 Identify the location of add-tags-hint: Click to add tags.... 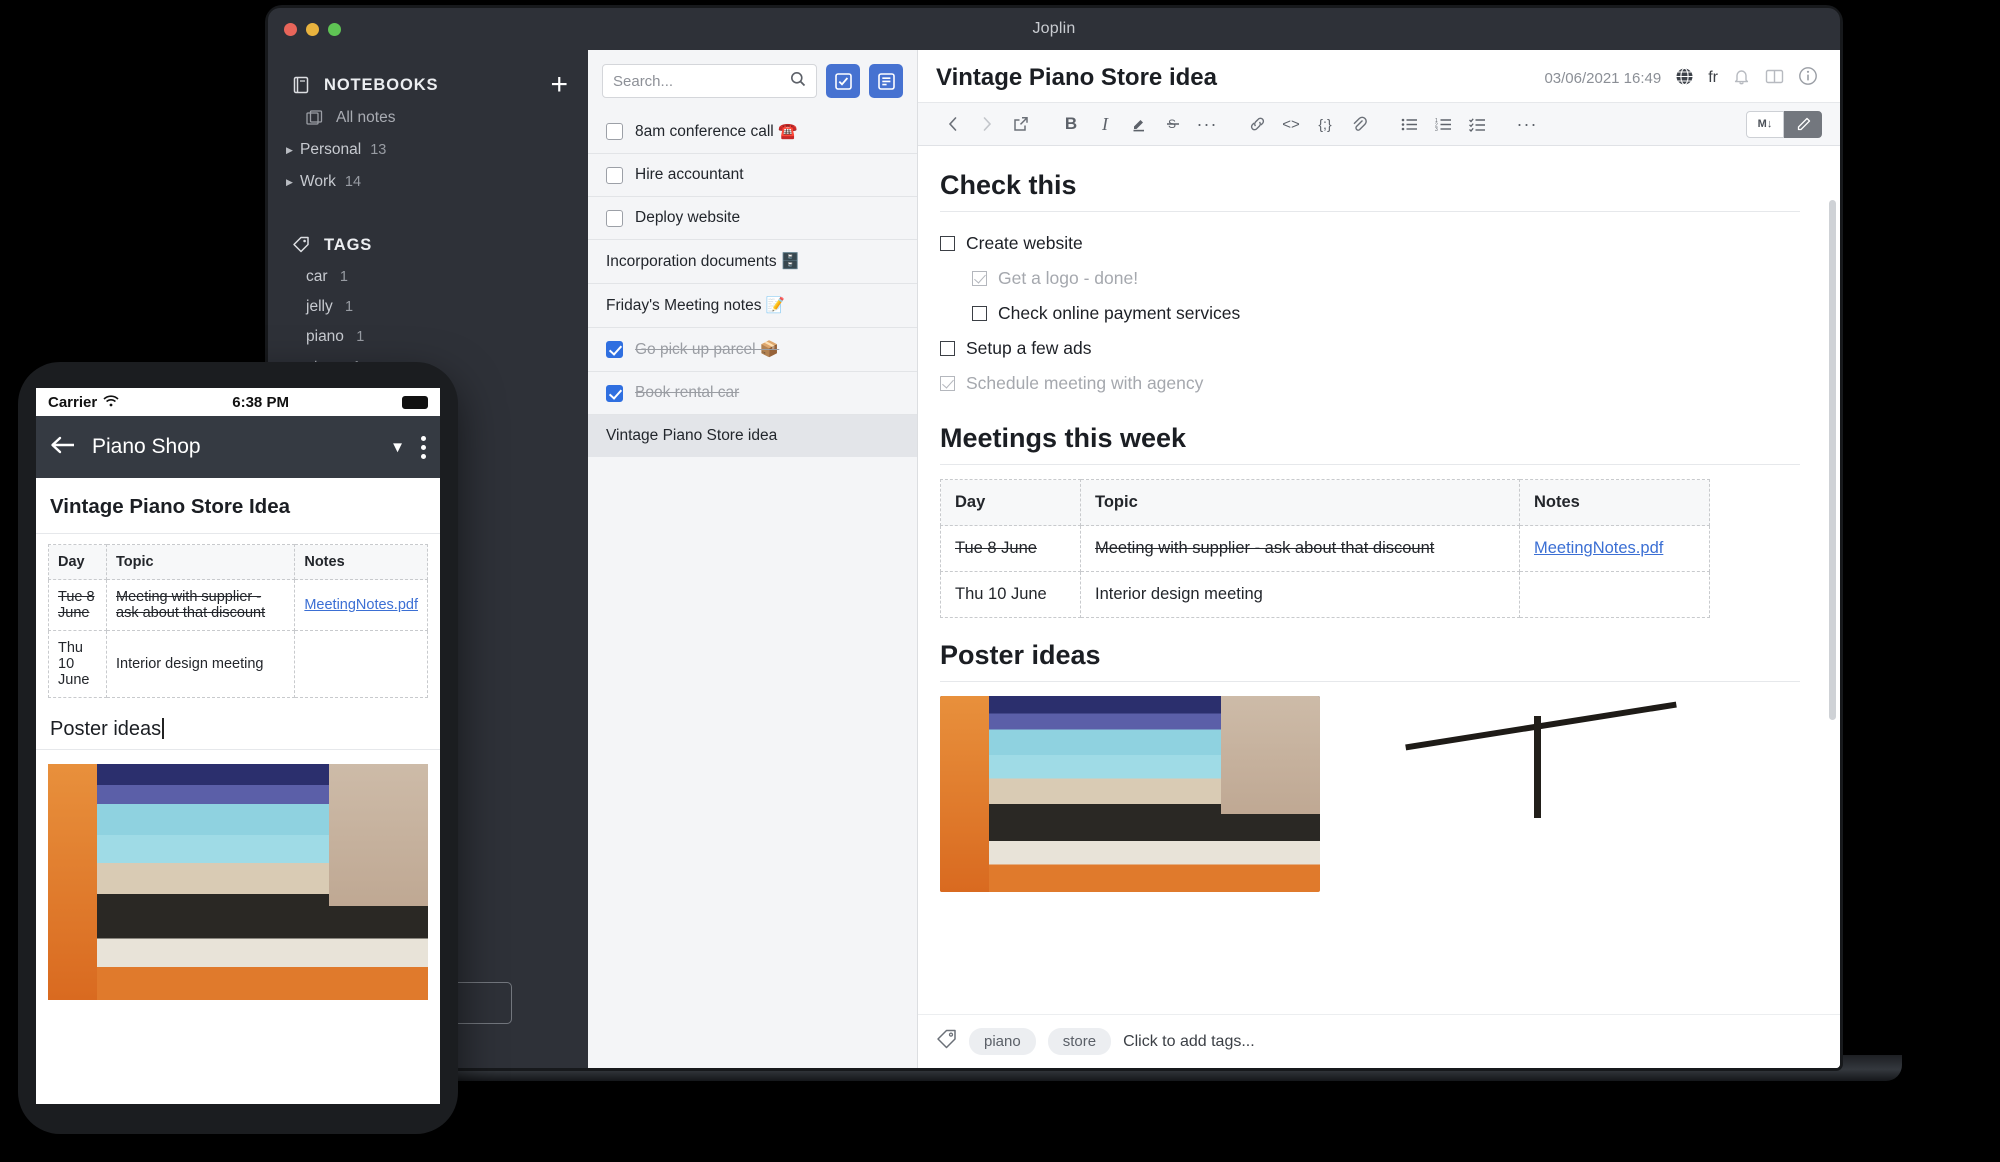
(1189, 1042).